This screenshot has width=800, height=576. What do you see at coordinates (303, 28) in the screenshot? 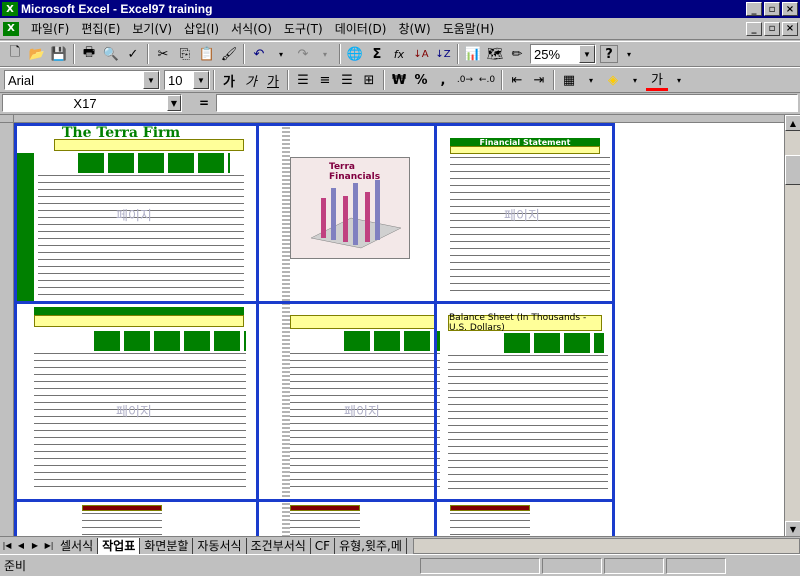
I see `menu-tools: 도구(T)` at bounding box center [303, 28].